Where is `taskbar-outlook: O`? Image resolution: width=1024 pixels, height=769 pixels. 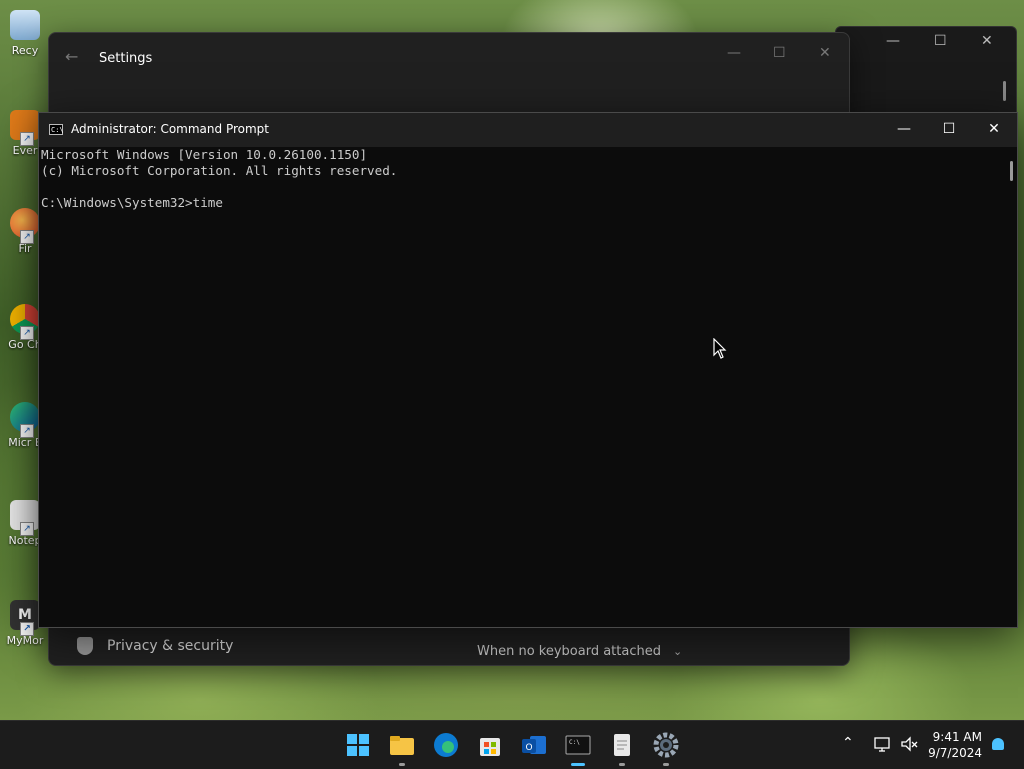 taskbar-outlook: O is located at coordinates (534, 745).